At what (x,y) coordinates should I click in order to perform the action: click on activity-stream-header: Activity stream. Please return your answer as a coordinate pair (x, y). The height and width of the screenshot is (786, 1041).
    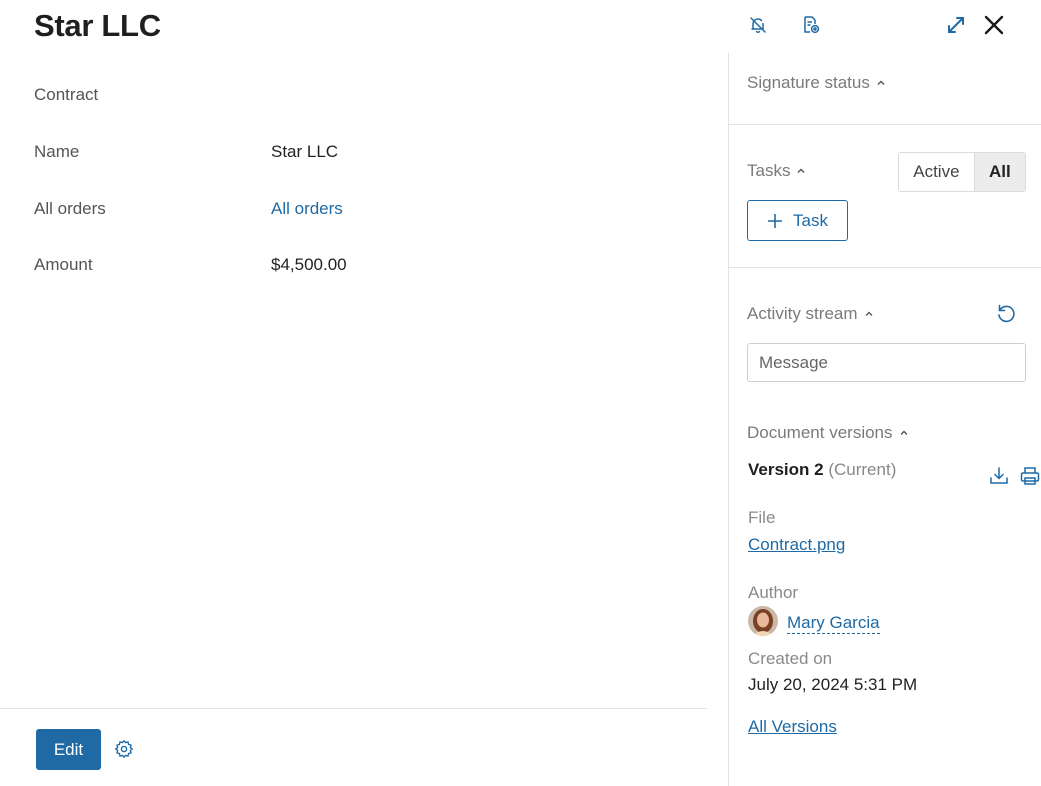
    Looking at the image, I should click on (810, 314).